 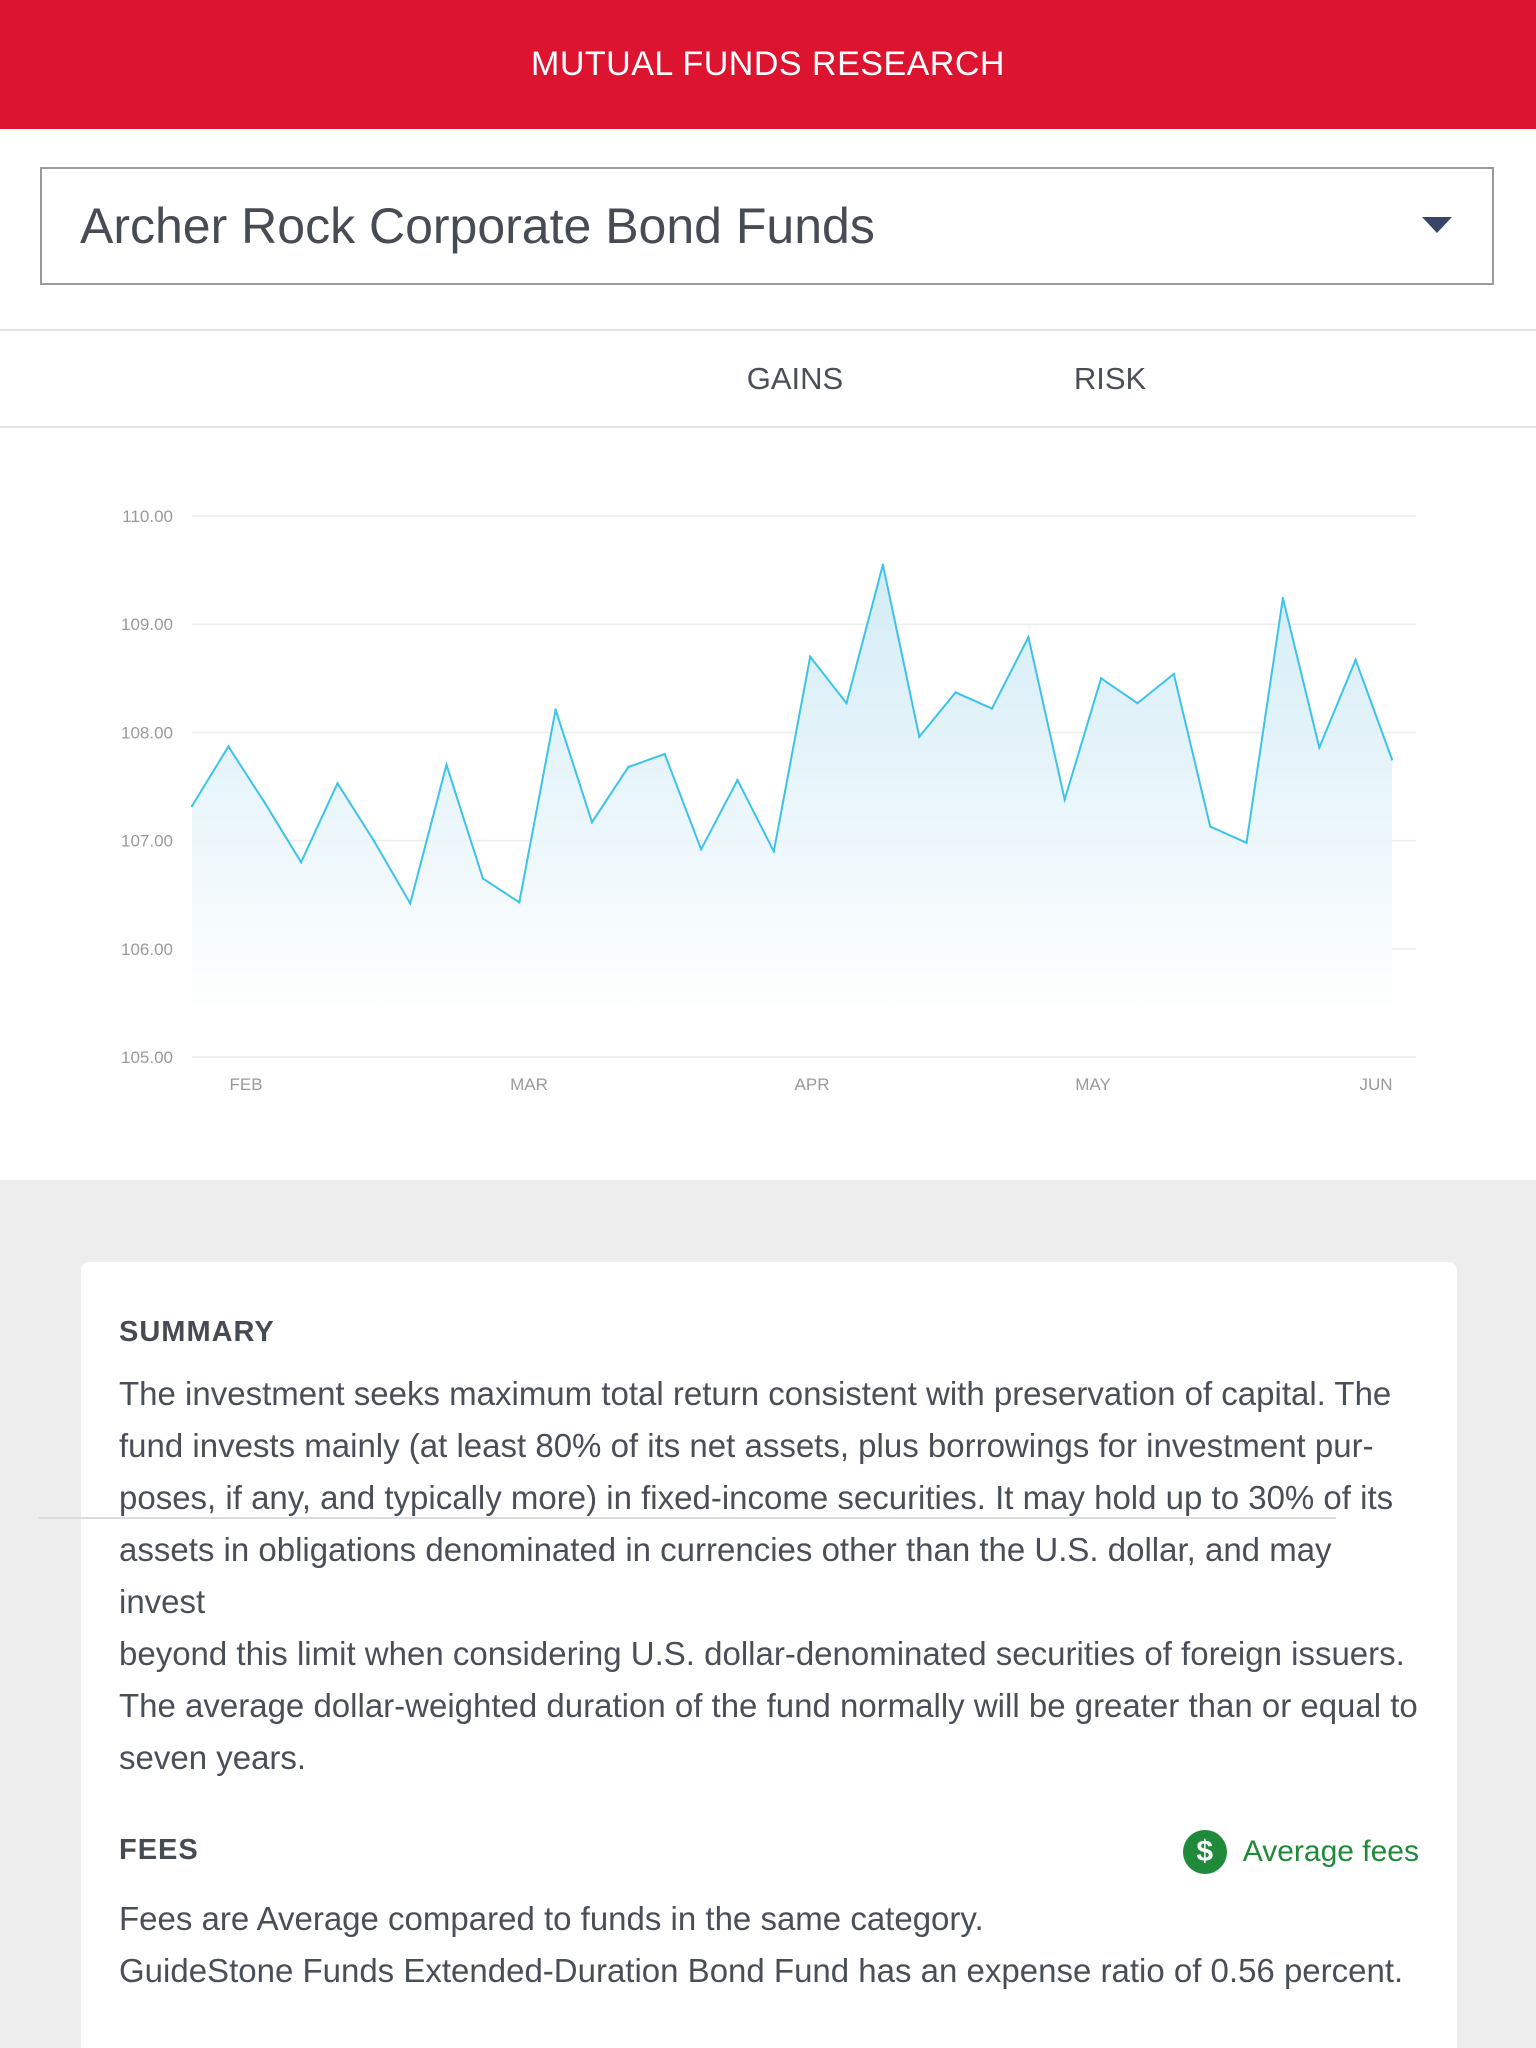 I want to click on fees-heading: FEES, so click(x=159, y=1850).